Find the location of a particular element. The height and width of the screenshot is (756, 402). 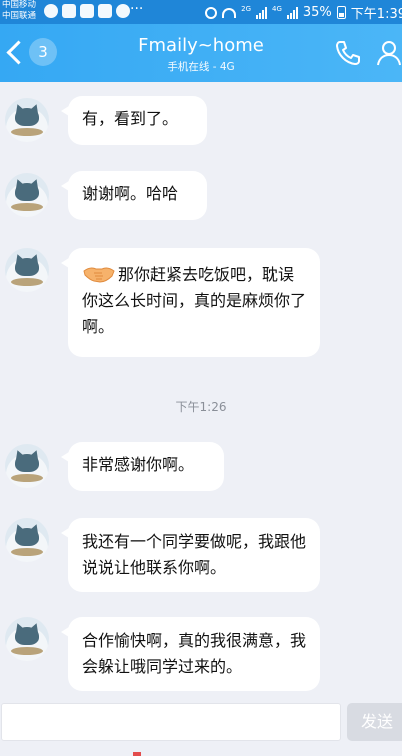

carrier-labels: 中国移动 中国联通 is located at coordinates (19, 11).